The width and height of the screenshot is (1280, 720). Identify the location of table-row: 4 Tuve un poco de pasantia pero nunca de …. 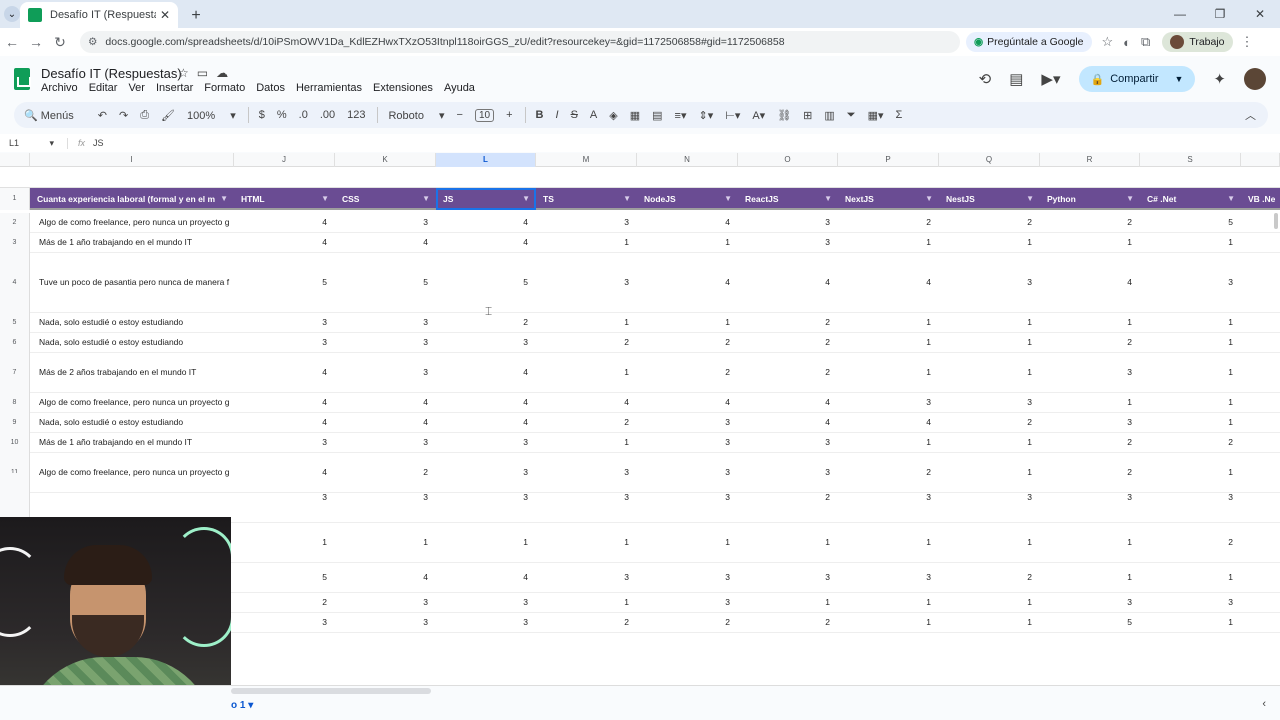
(640, 283).